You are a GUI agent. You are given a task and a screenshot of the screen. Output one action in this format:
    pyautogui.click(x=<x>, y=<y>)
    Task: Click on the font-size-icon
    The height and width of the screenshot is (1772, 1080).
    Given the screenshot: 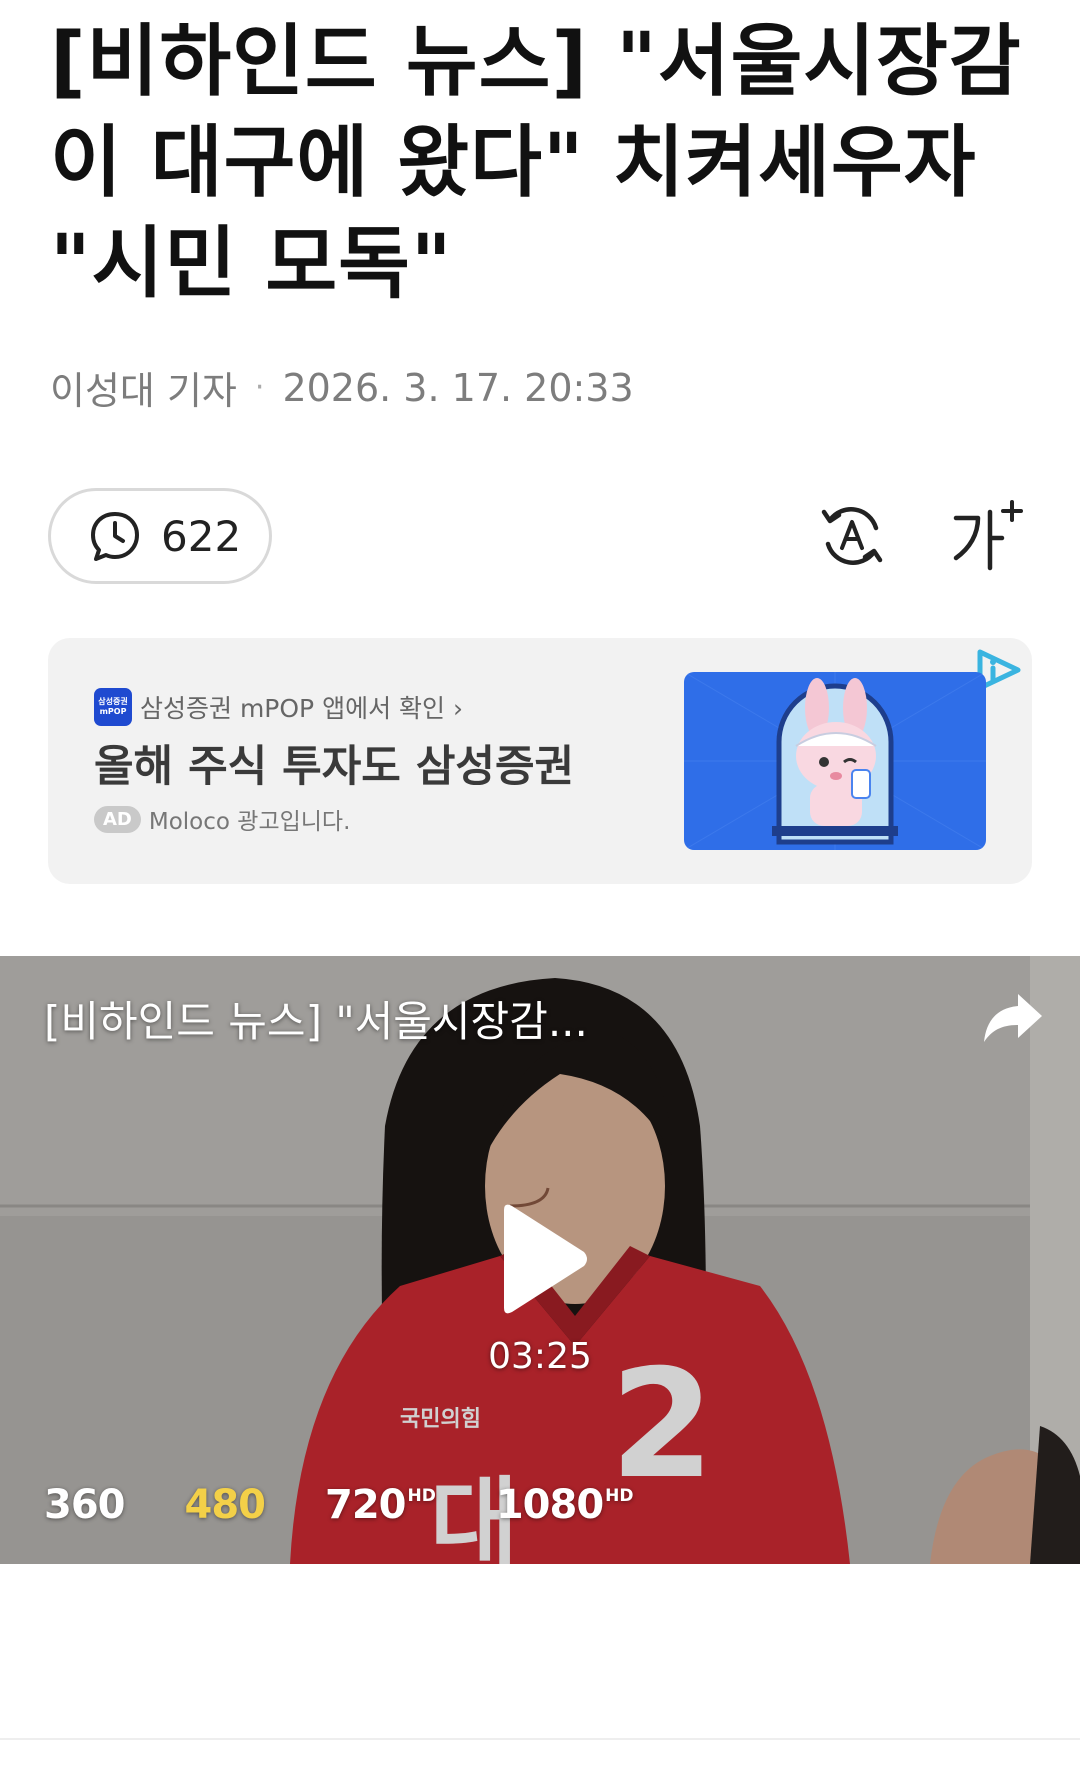 What is the action you would take?
    pyautogui.click(x=986, y=536)
    